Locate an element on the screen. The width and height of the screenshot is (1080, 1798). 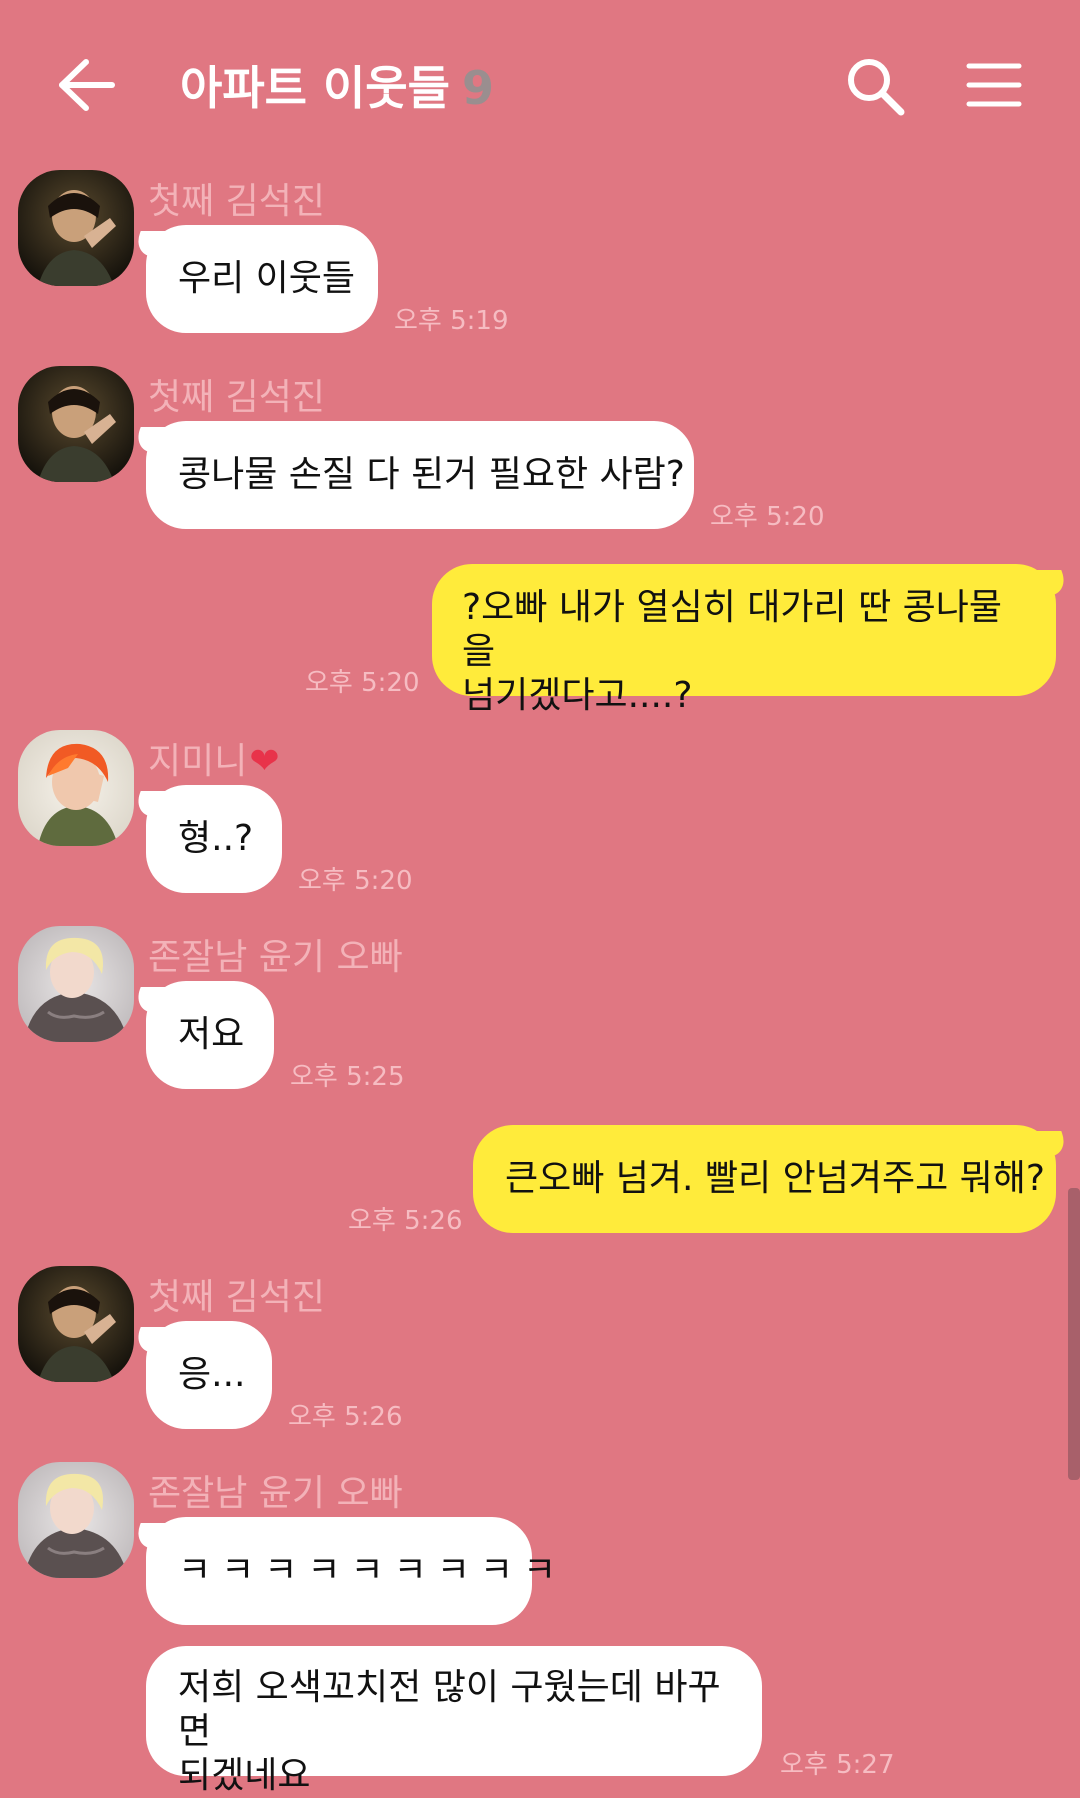
avatar-jimin is located at coordinates (76, 788).